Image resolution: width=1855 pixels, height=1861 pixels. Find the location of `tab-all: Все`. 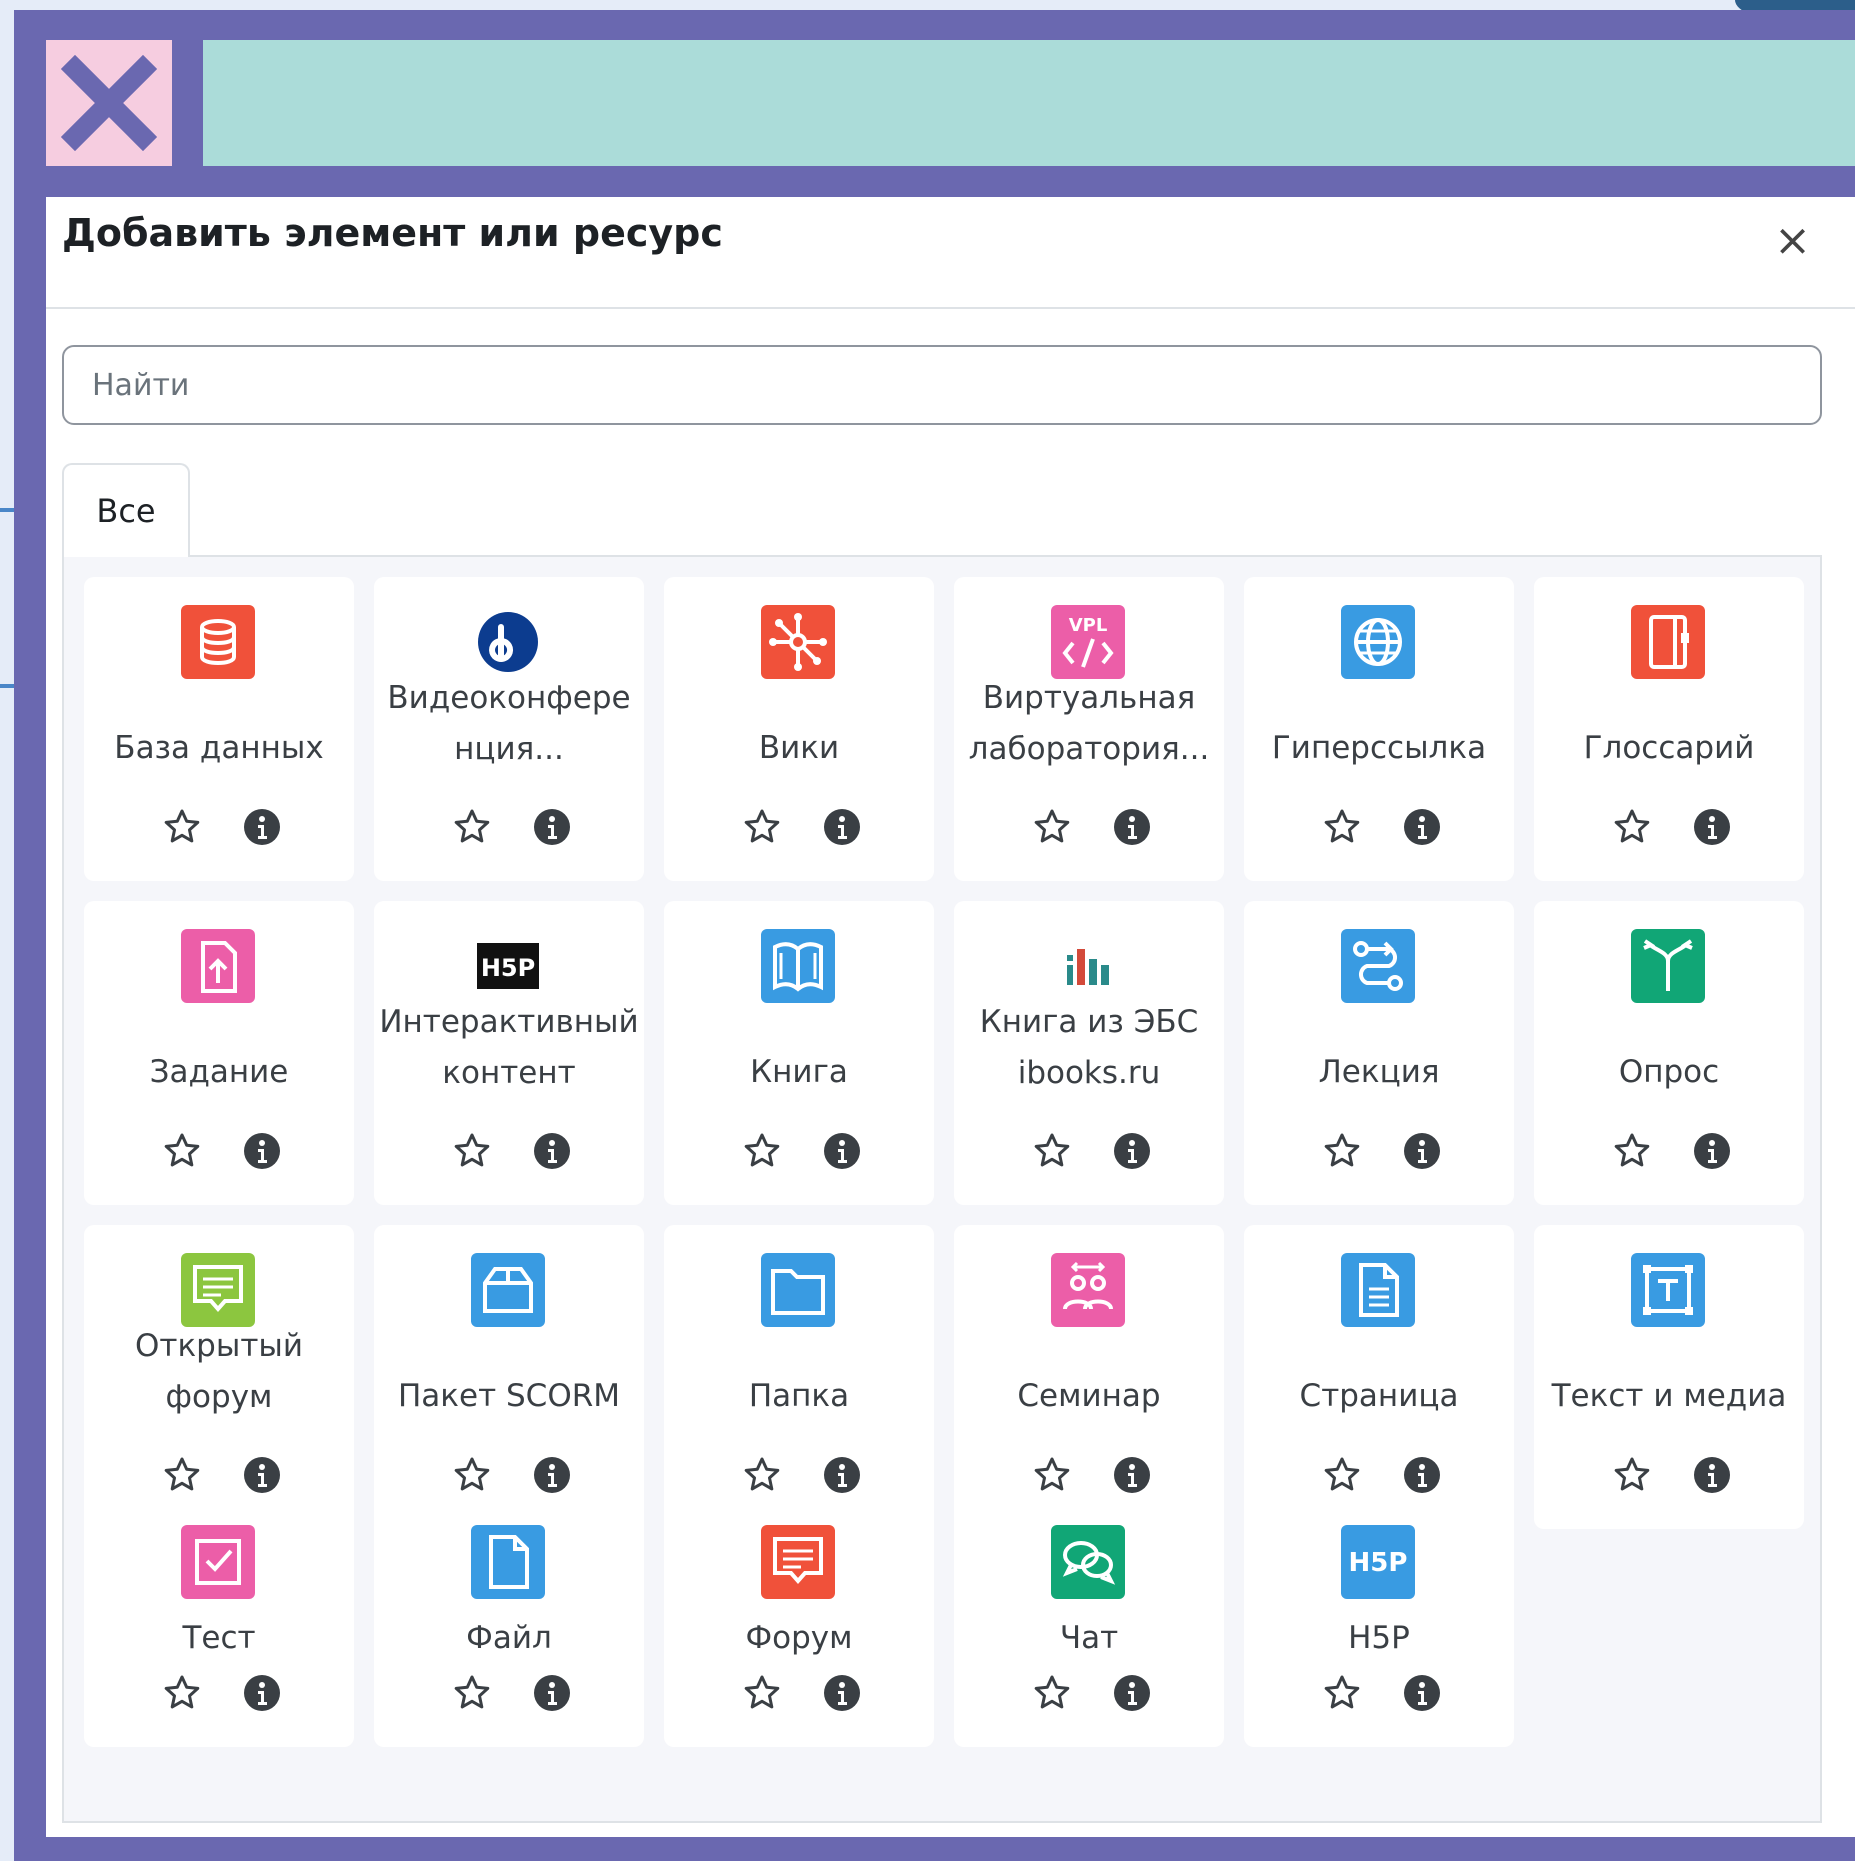

tab-all: Все is located at coordinates (126, 510).